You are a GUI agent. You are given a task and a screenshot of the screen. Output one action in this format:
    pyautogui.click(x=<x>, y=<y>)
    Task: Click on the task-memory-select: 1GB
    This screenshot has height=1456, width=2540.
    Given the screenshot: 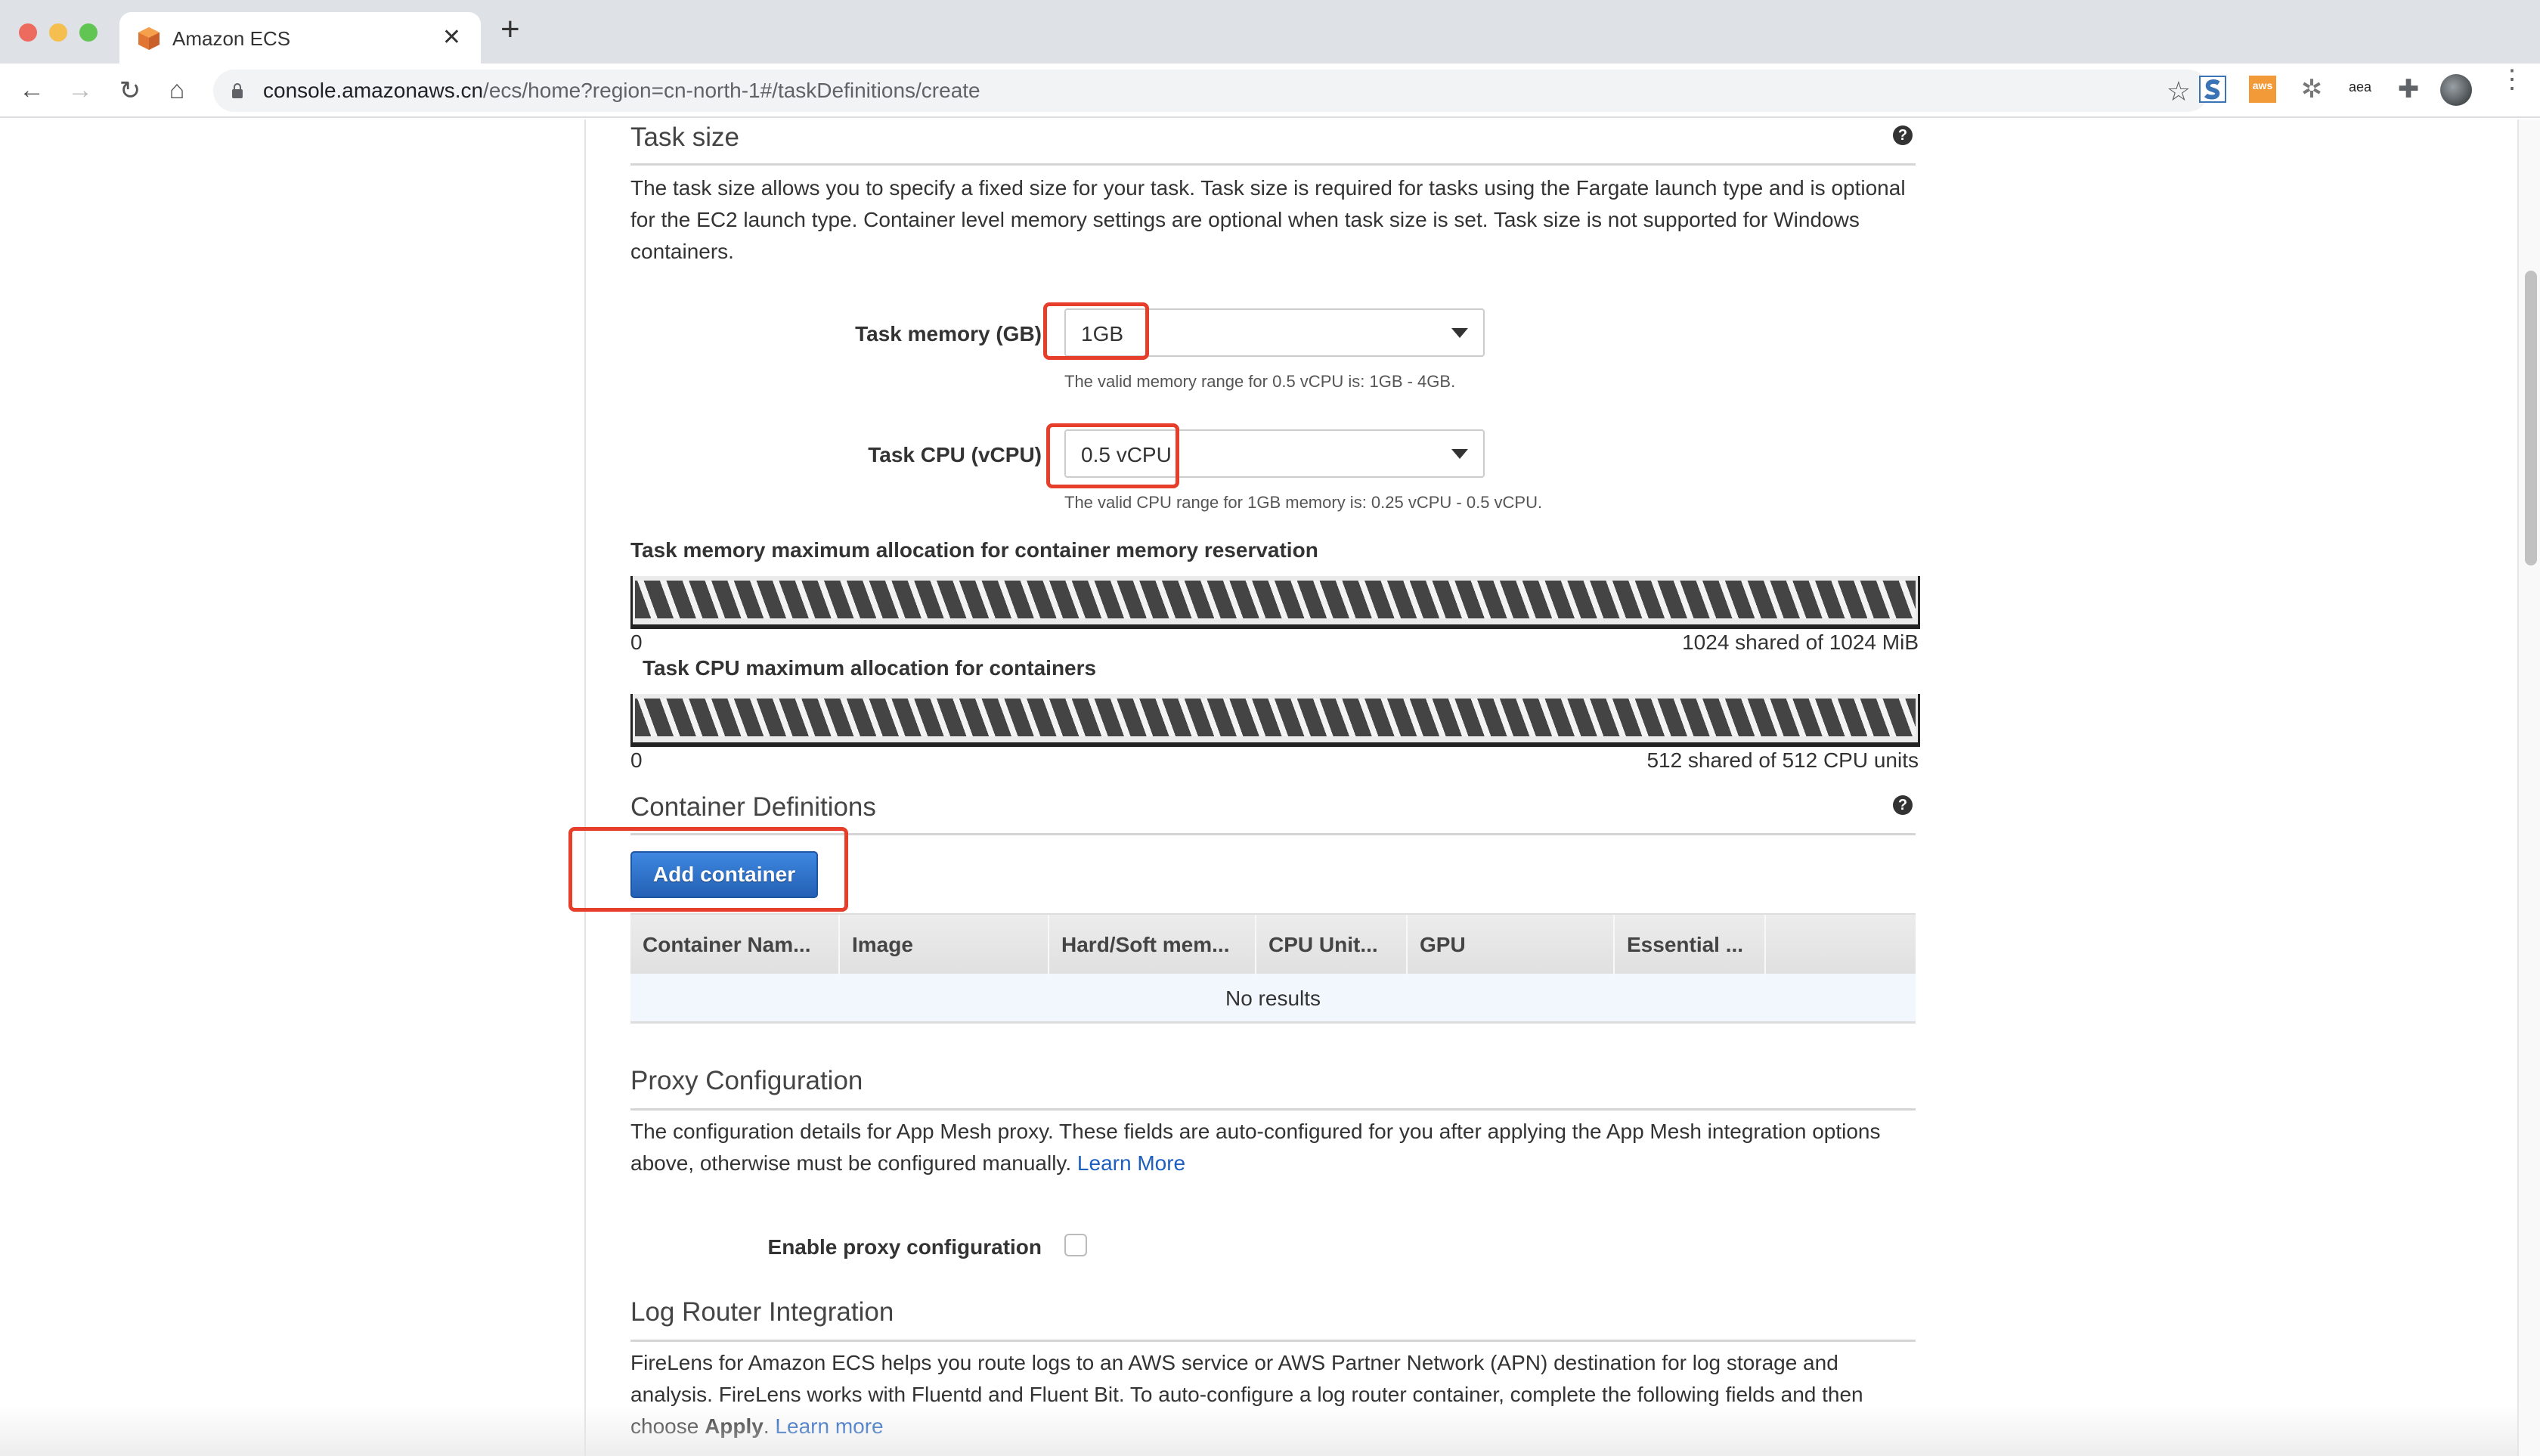 What is the action you would take?
    pyautogui.click(x=1274, y=332)
    